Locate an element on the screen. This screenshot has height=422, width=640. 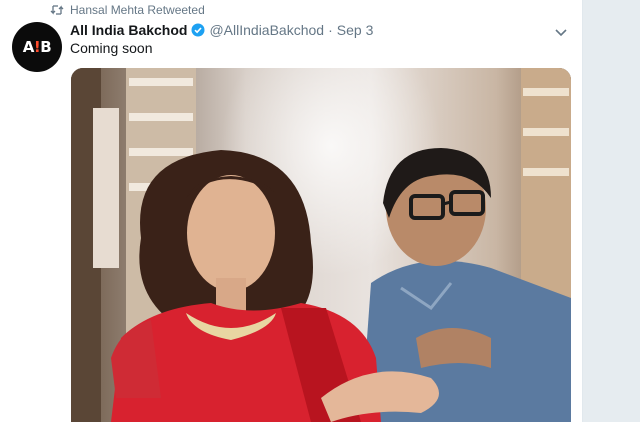
avatar: A!B is located at coordinates (37, 47).